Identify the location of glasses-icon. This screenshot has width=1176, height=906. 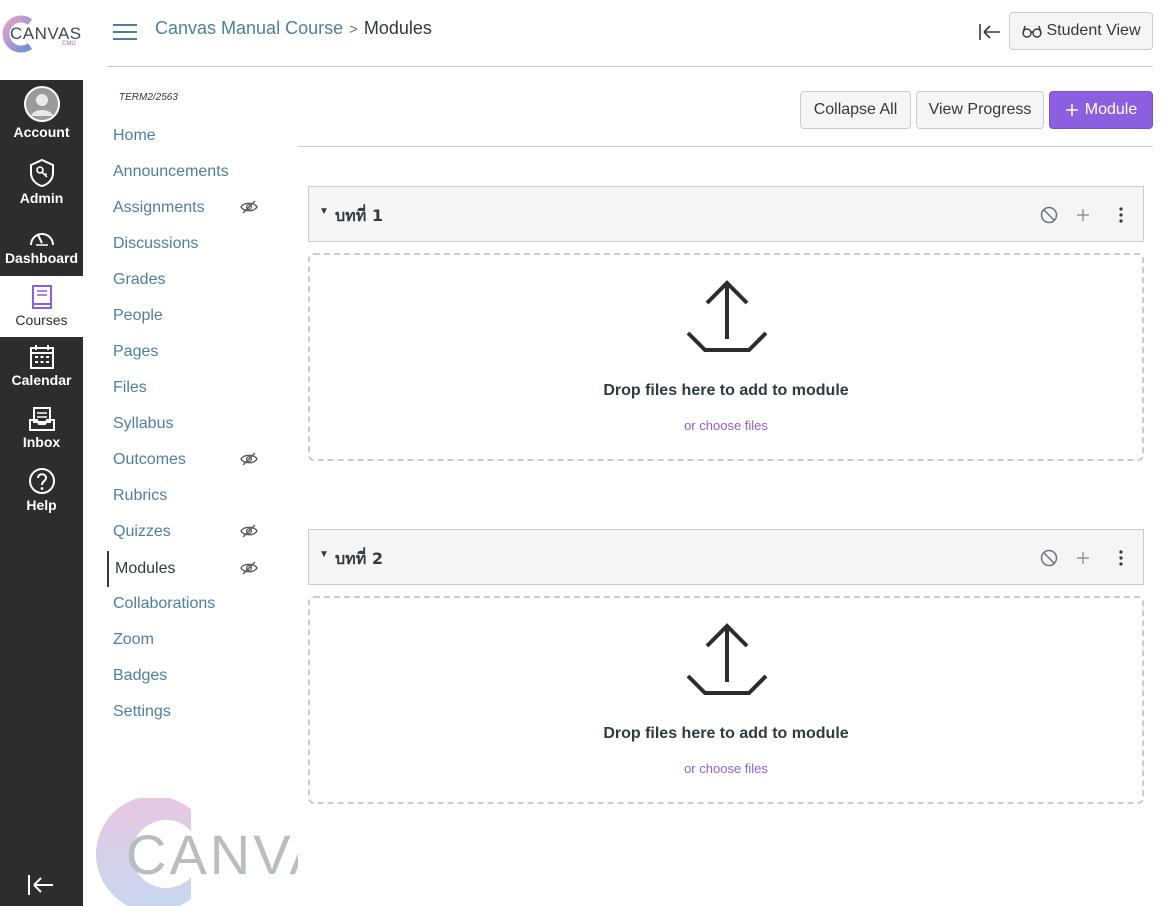
(1031, 31).